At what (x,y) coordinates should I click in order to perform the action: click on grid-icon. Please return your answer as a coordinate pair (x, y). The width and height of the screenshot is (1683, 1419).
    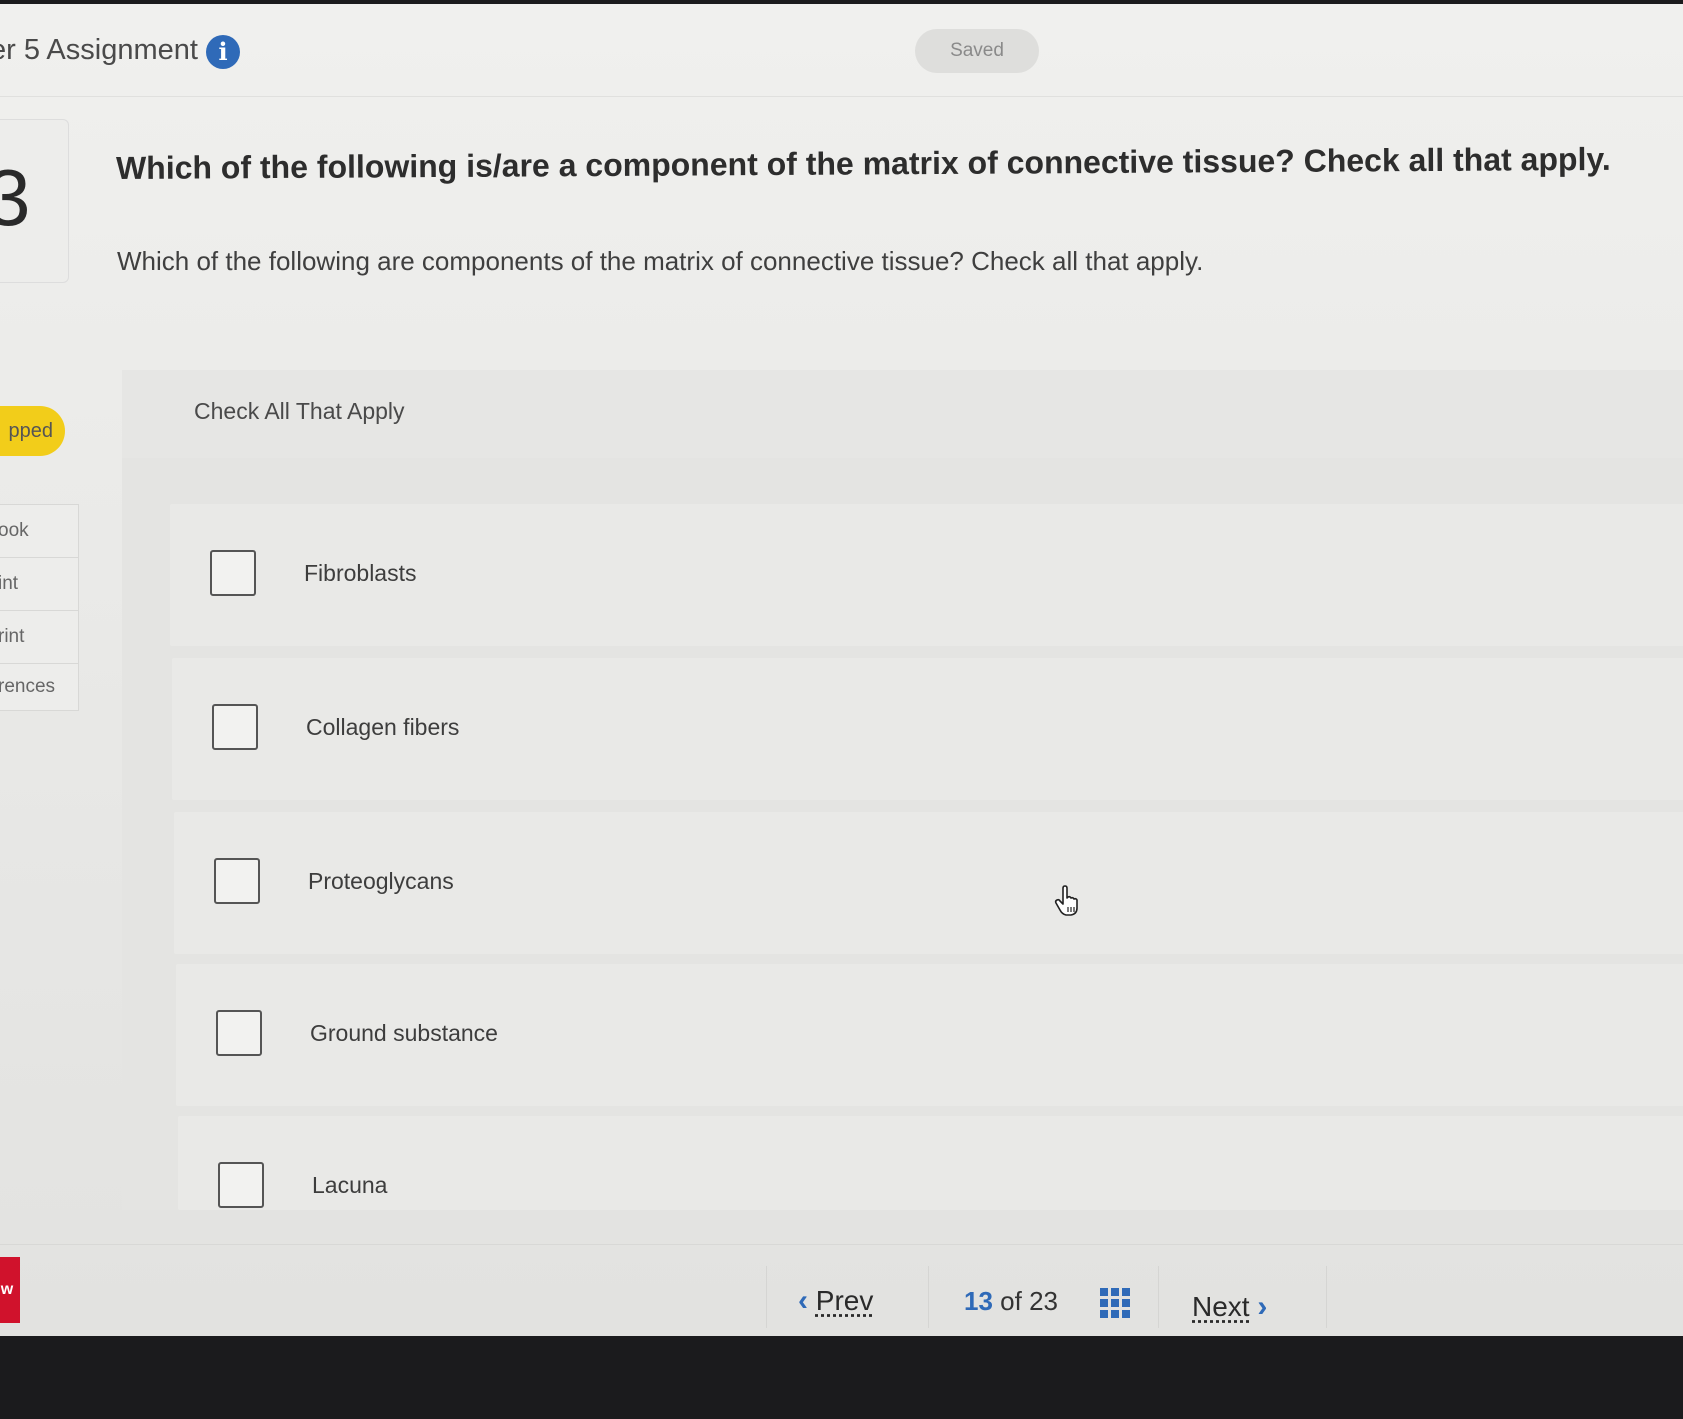
    Looking at the image, I should click on (1115, 1303).